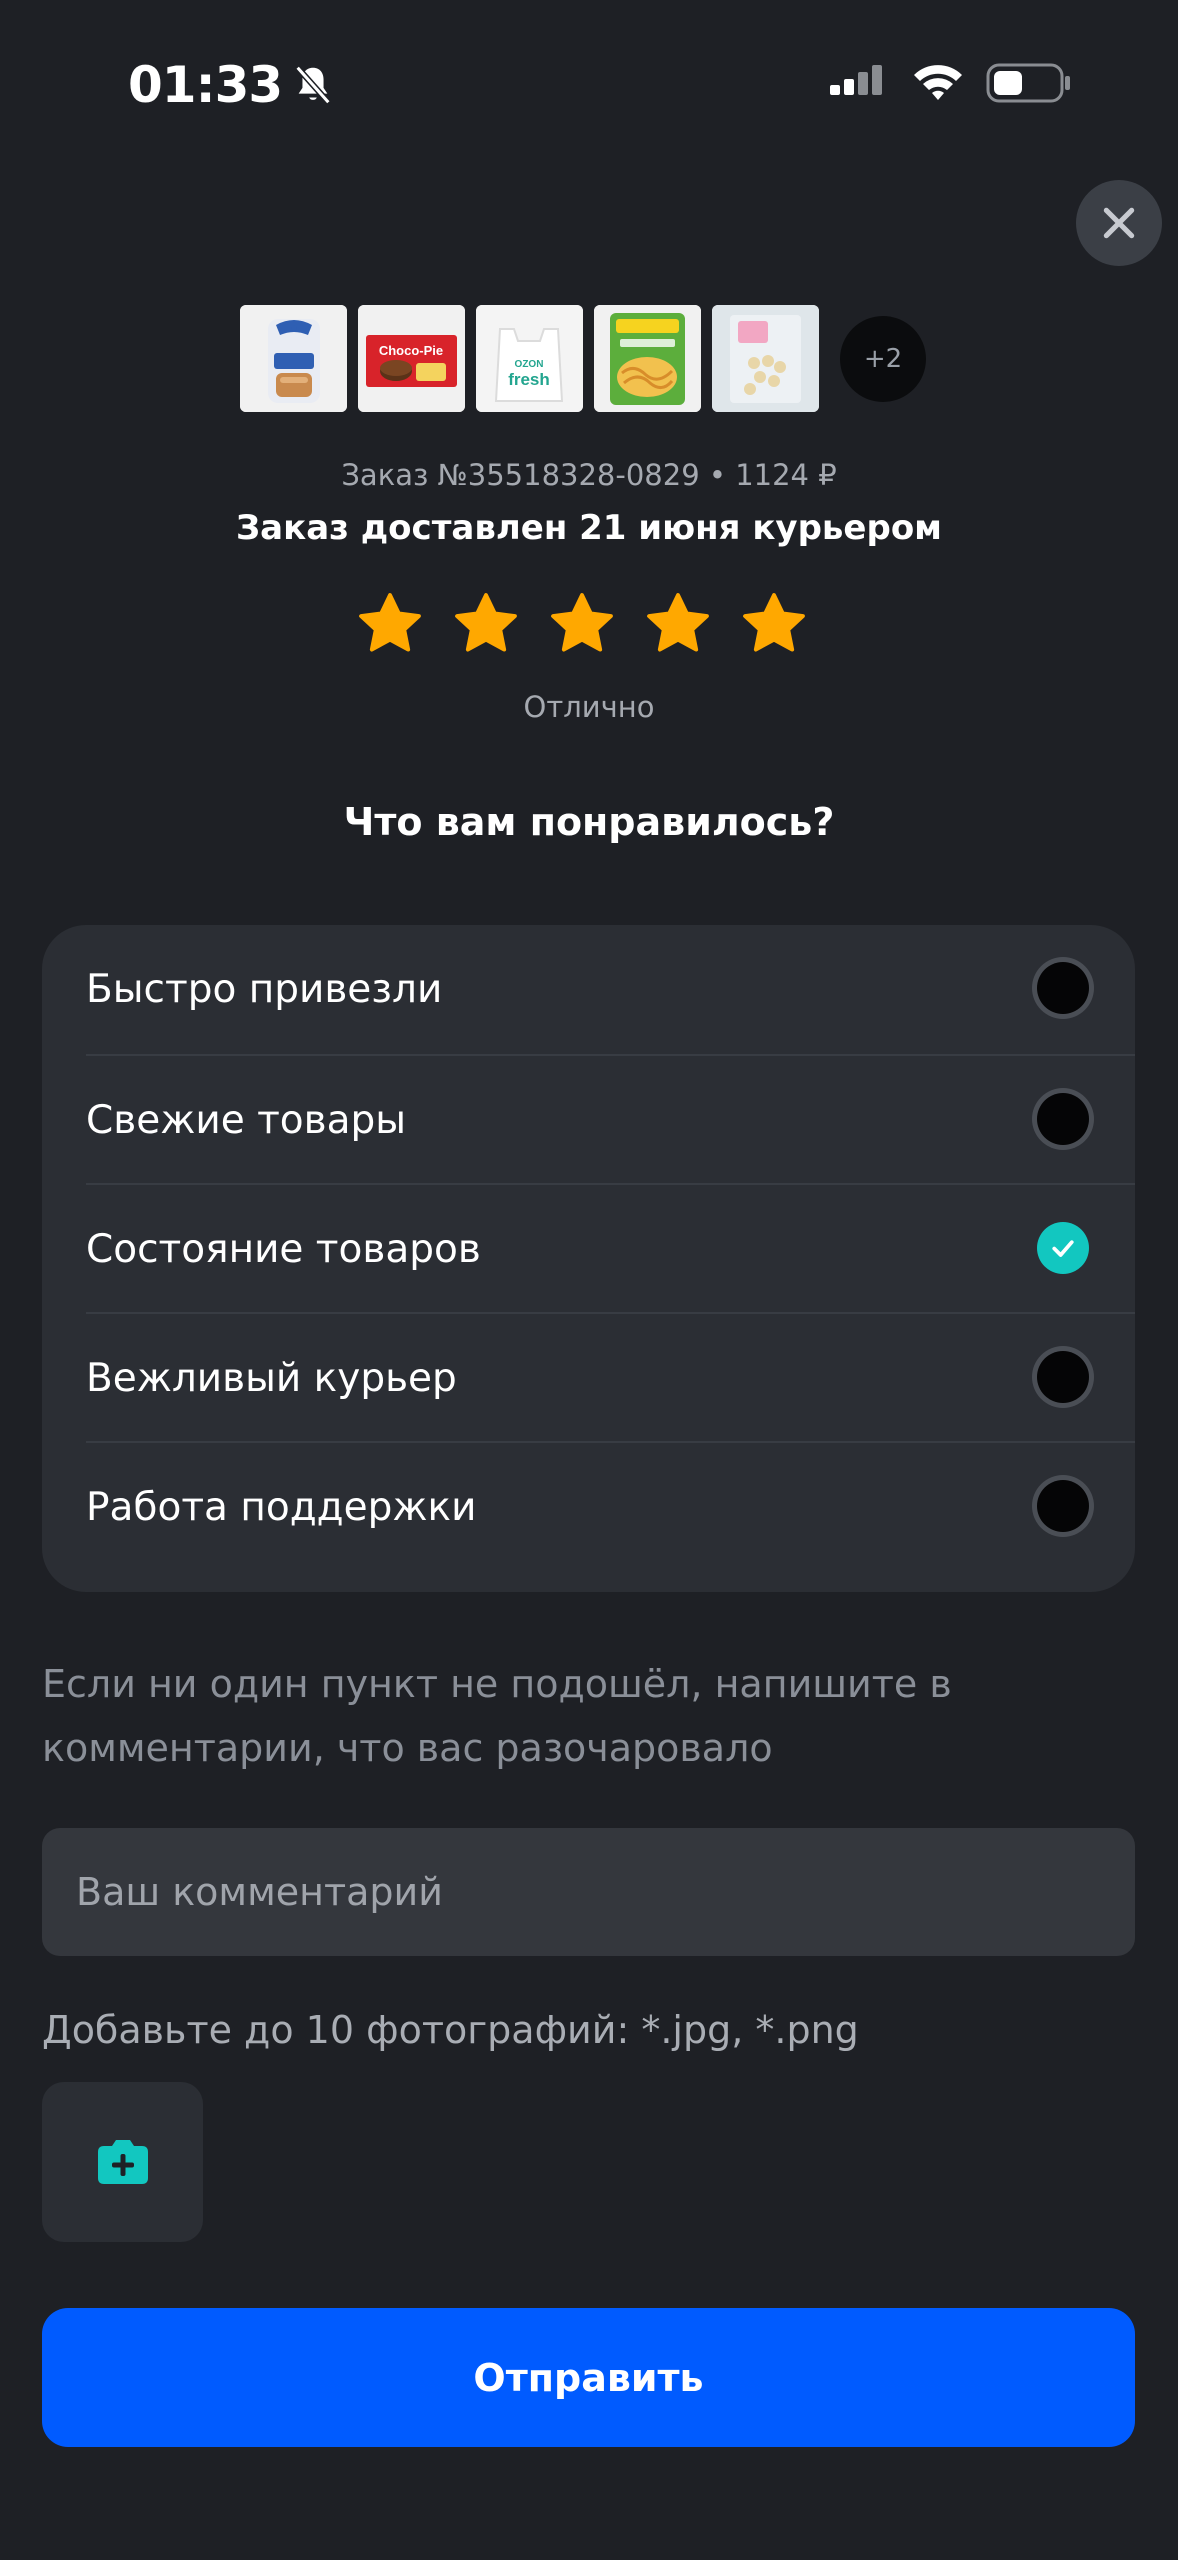 This screenshot has height=2560, width=1178. I want to click on chocopie-box-image: Choco-Pie, so click(411, 358).